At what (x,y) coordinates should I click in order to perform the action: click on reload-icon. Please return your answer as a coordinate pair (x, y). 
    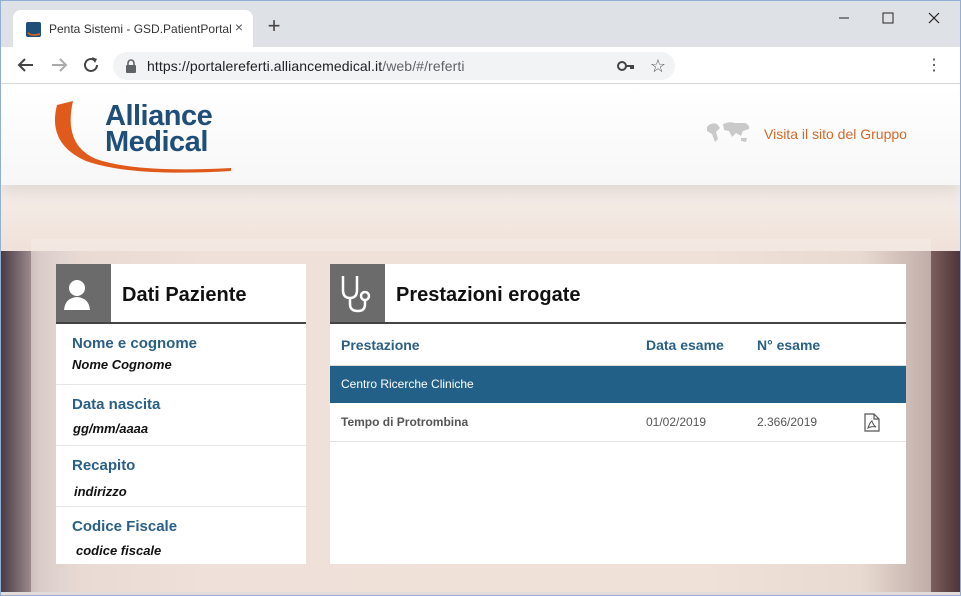
    Looking at the image, I should click on (91, 65).